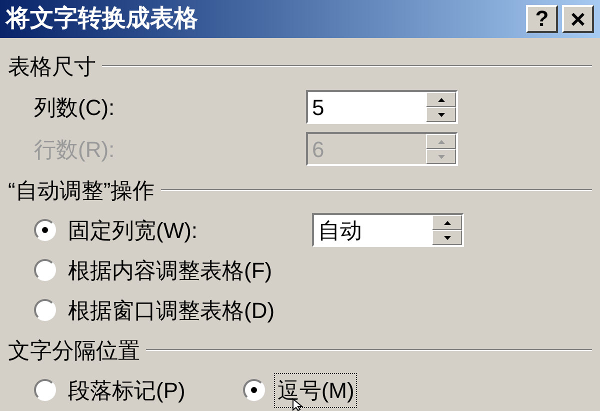 The image size is (600, 411). What do you see at coordinates (74, 350) in the screenshot?
I see `section-heading: 文字分隔位置` at bounding box center [74, 350].